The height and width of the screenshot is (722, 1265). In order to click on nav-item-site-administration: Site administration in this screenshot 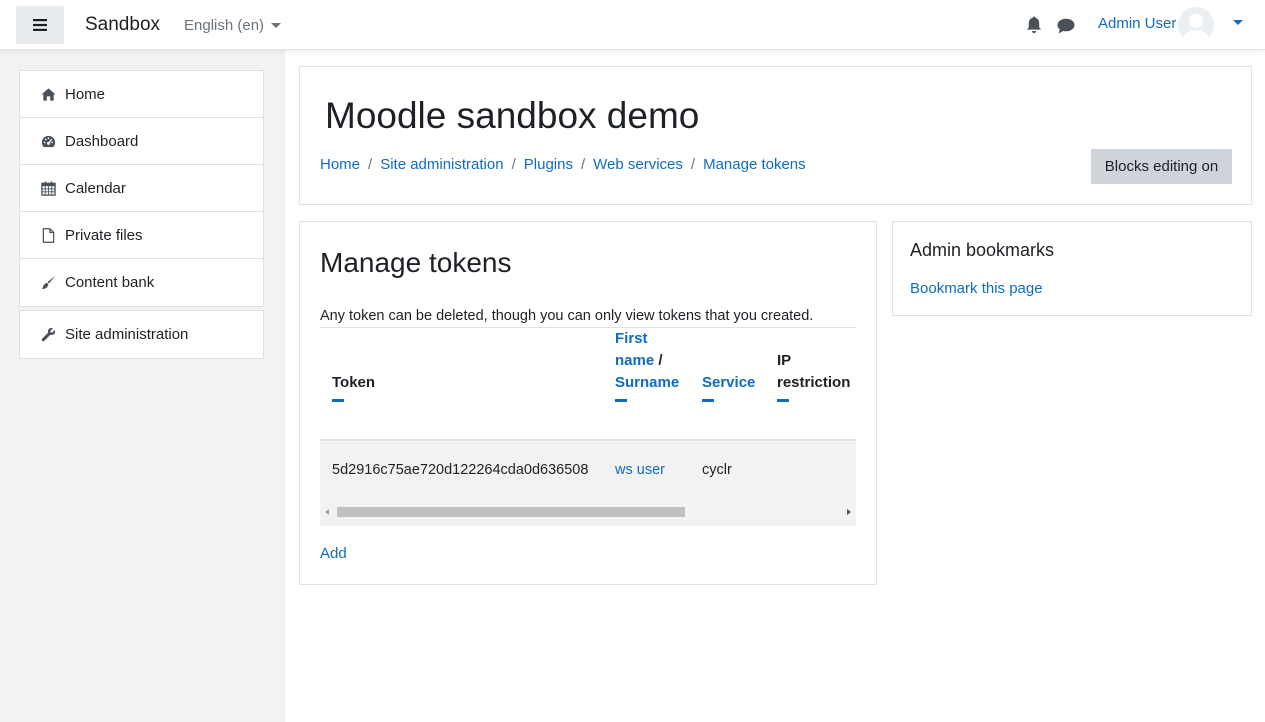, I will do `click(141, 334)`.